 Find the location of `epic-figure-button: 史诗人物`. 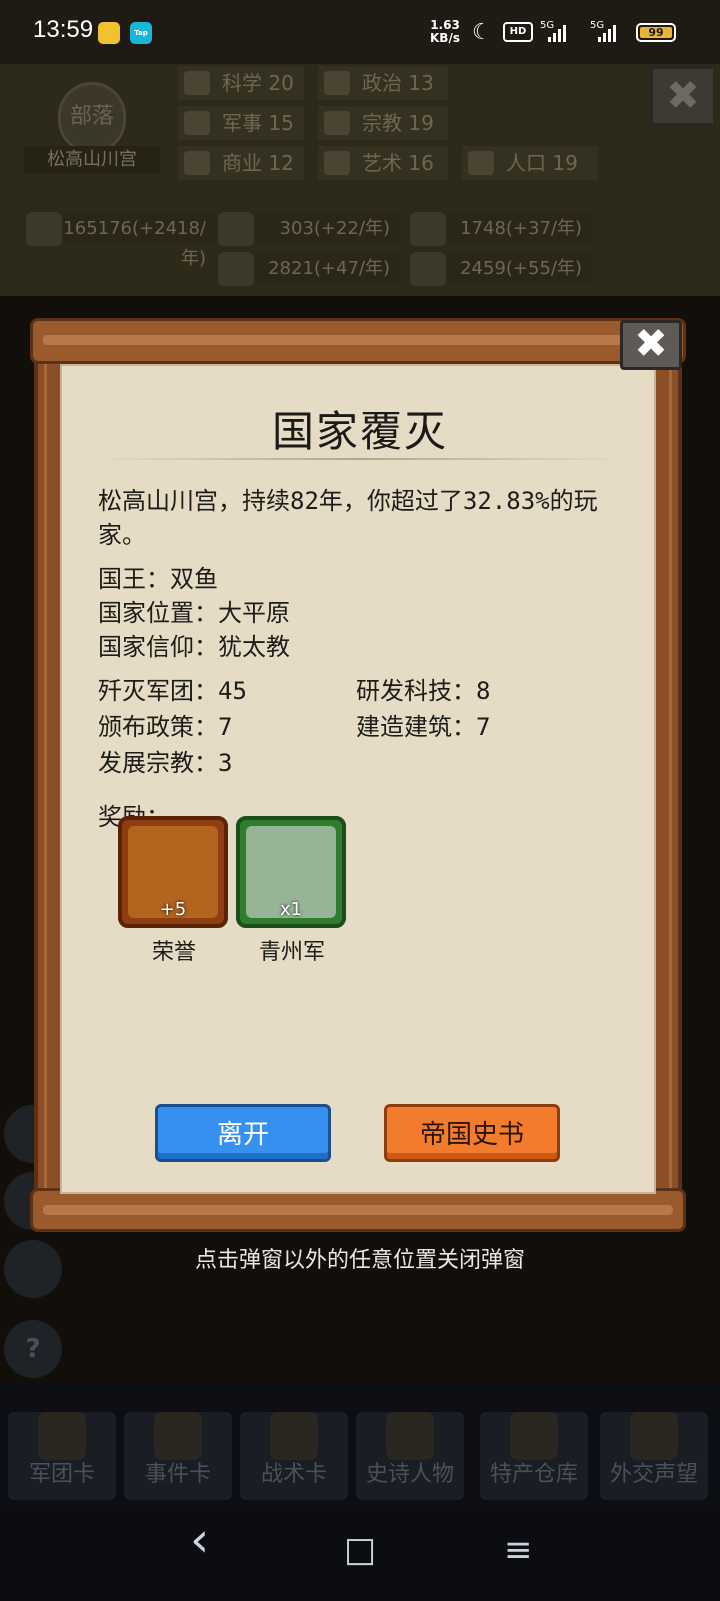

epic-figure-button: 史诗人物 is located at coordinates (410, 1456).